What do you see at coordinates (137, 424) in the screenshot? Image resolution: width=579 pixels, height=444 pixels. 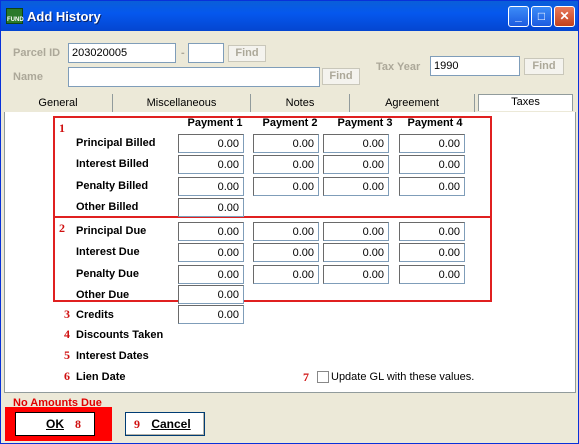 I see `marker-9: 9` at bounding box center [137, 424].